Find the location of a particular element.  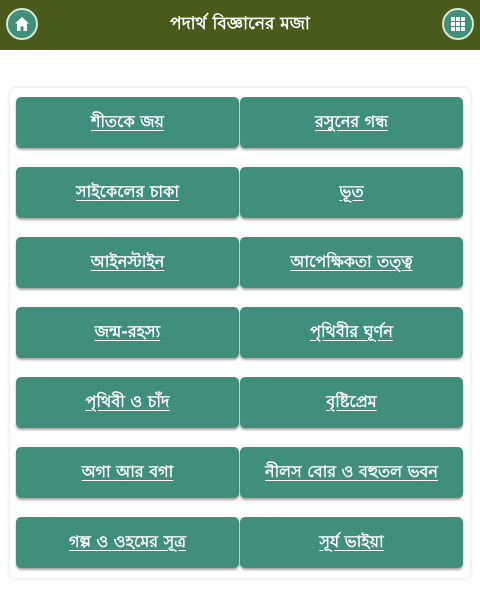

topic-button: সূর্য ভাইয়া is located at coordinates (351, 542).